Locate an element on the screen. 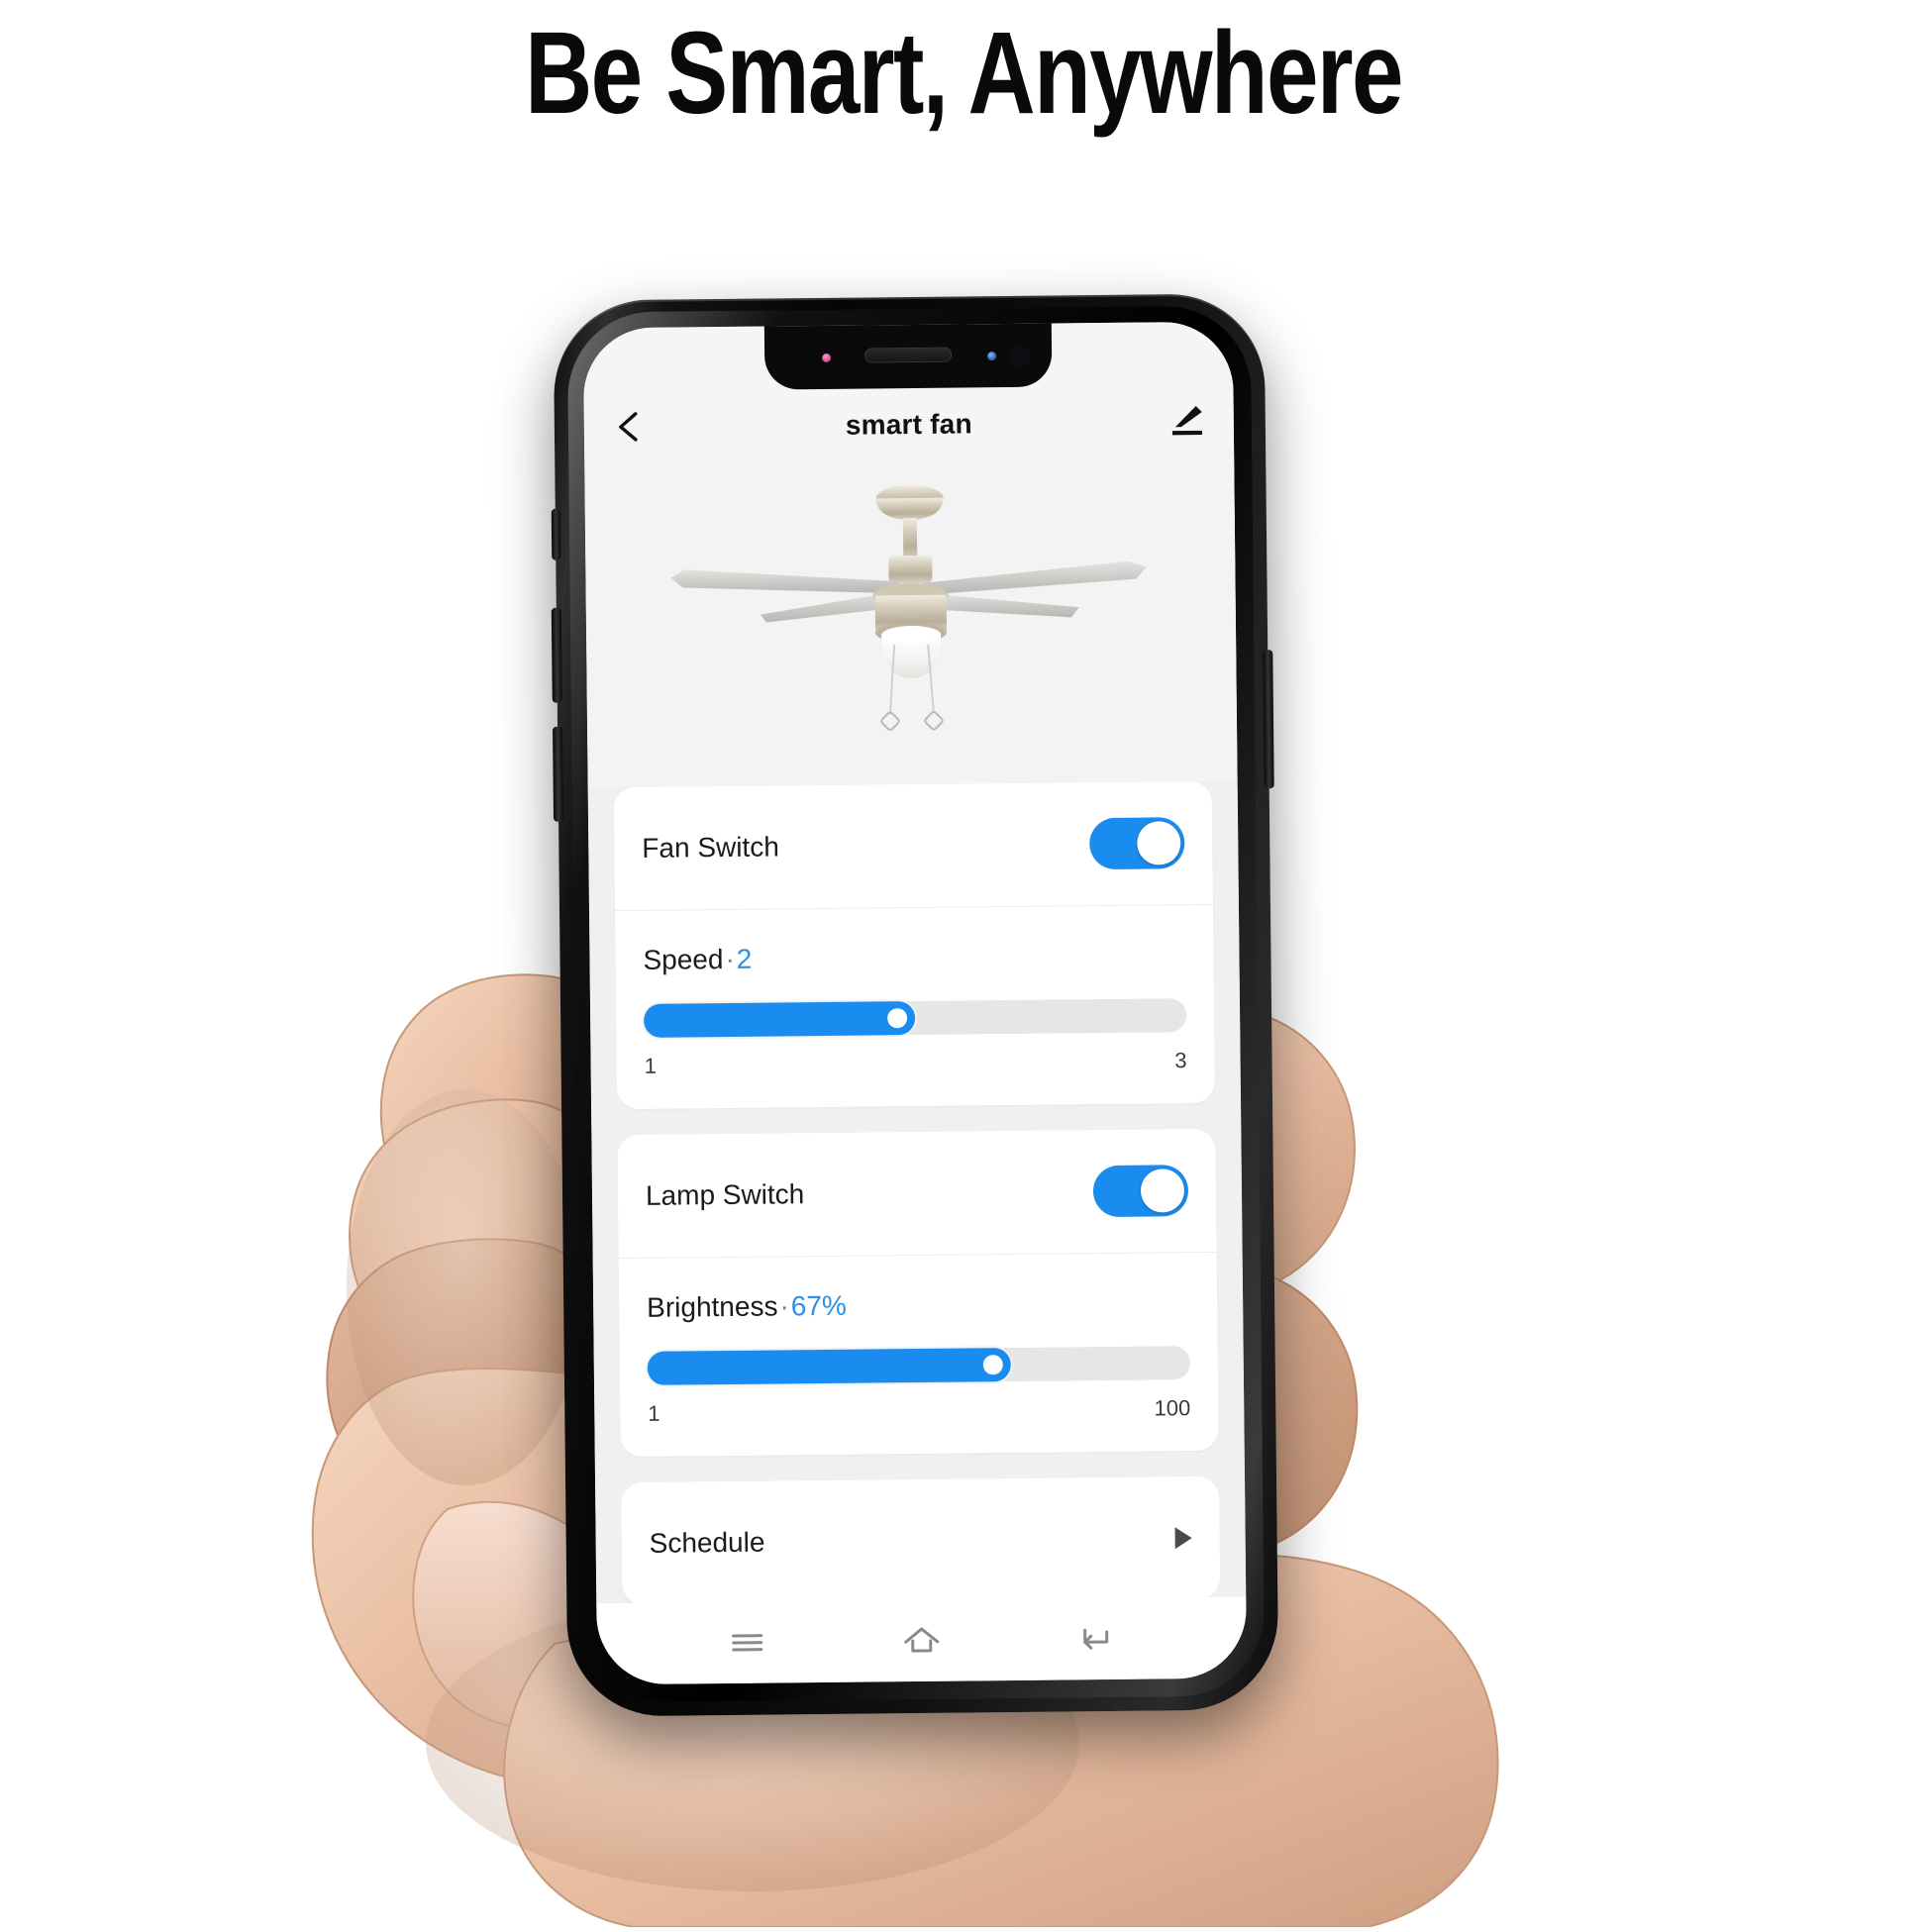 The width and height of the screenshot is (1927, 1932). brightness-slider-scale: 1 100 is located at coordinates (919, 1411).